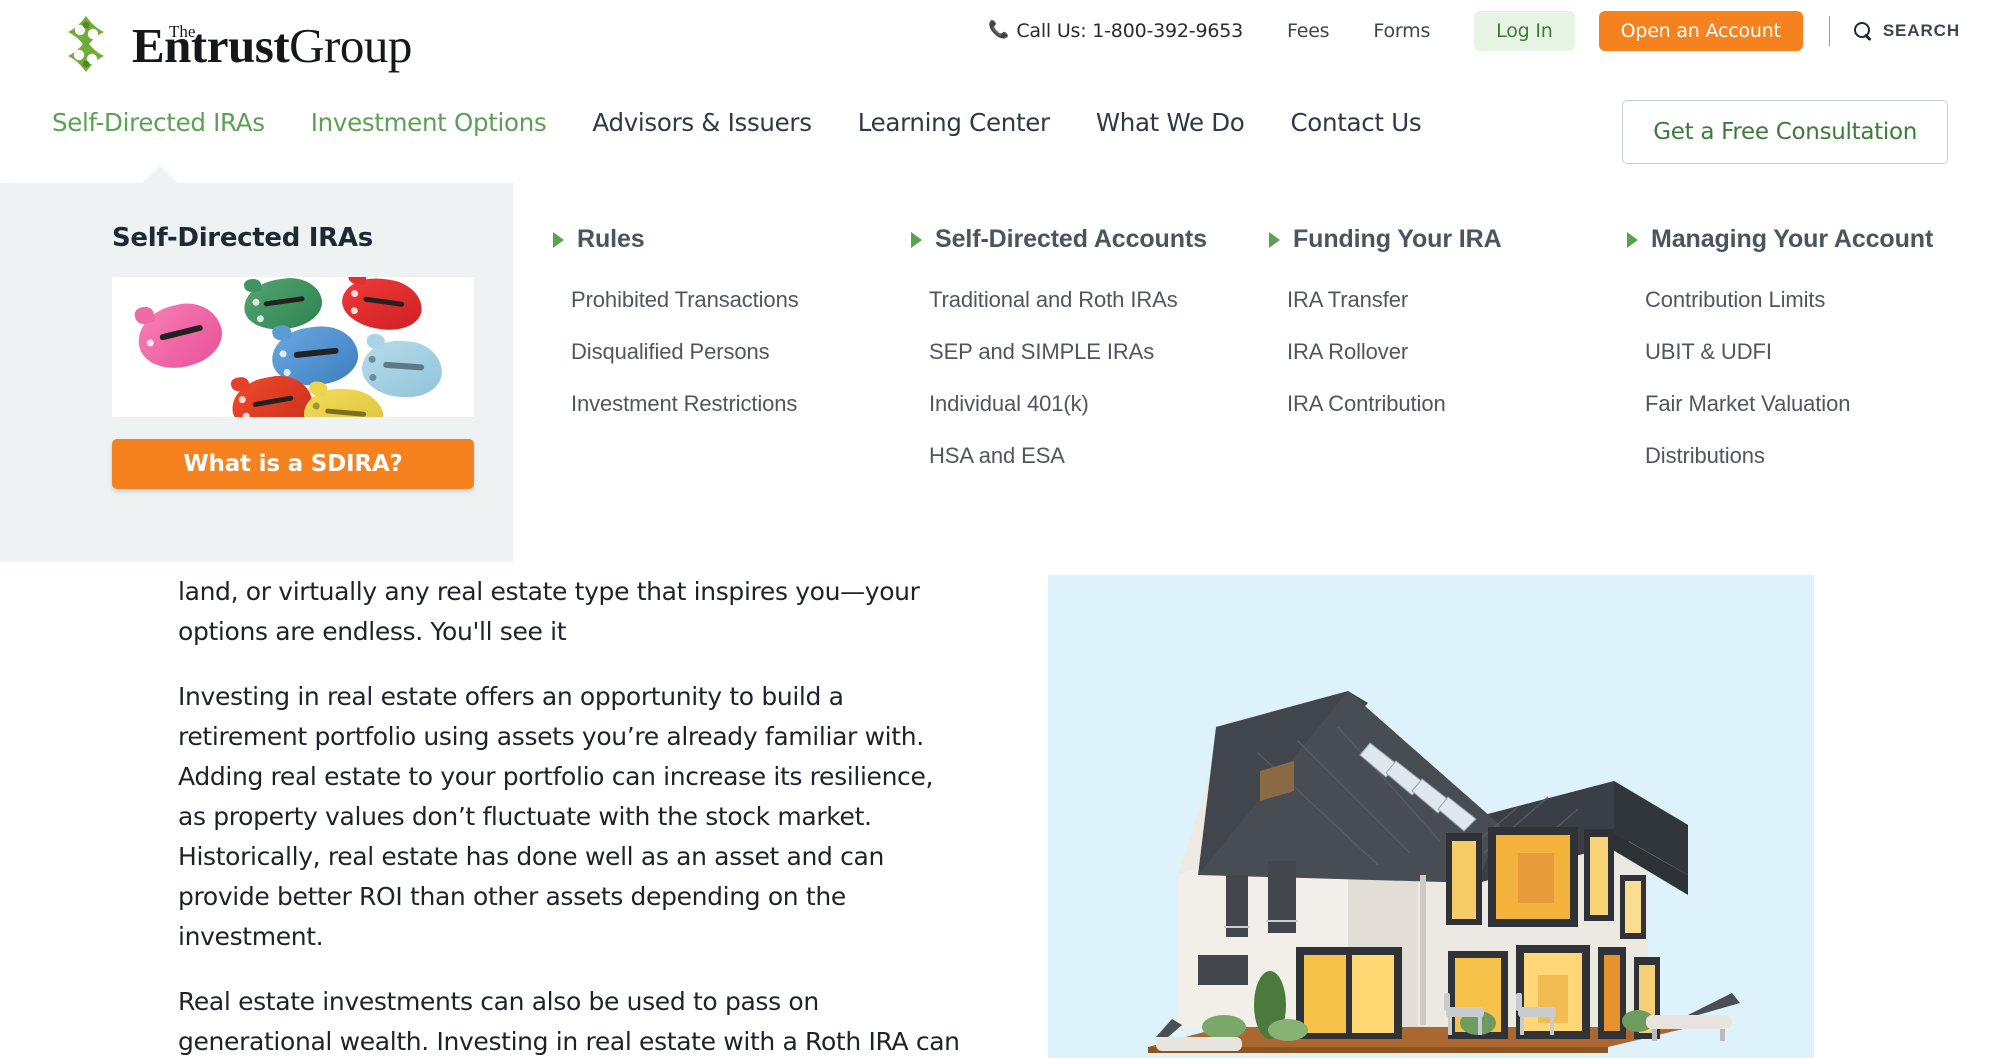  Describe the element at coordinates (1071, 300) in the screenshot. I see `mega-link-traditional-and-roth-iras: Traditional and Roth IRAs` at that location.